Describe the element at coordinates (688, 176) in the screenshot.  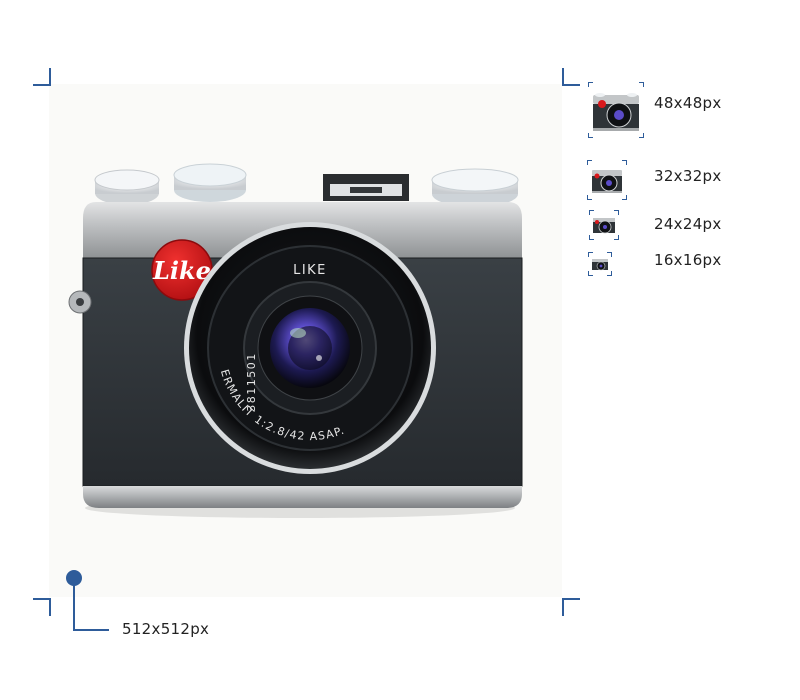
I see `size-label-32: 32x32px` at that location.